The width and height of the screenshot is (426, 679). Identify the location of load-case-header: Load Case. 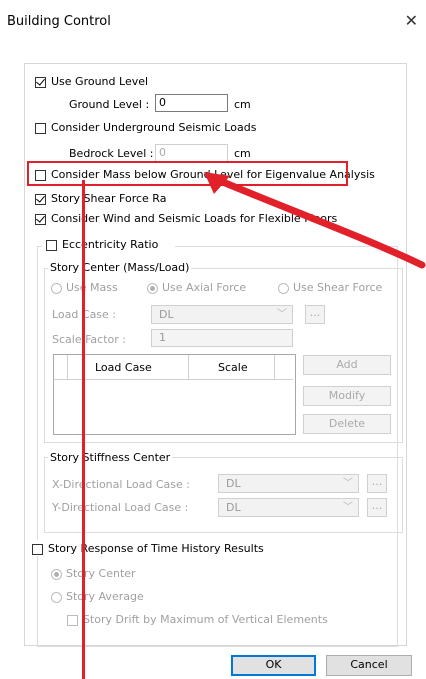
(123, 367).